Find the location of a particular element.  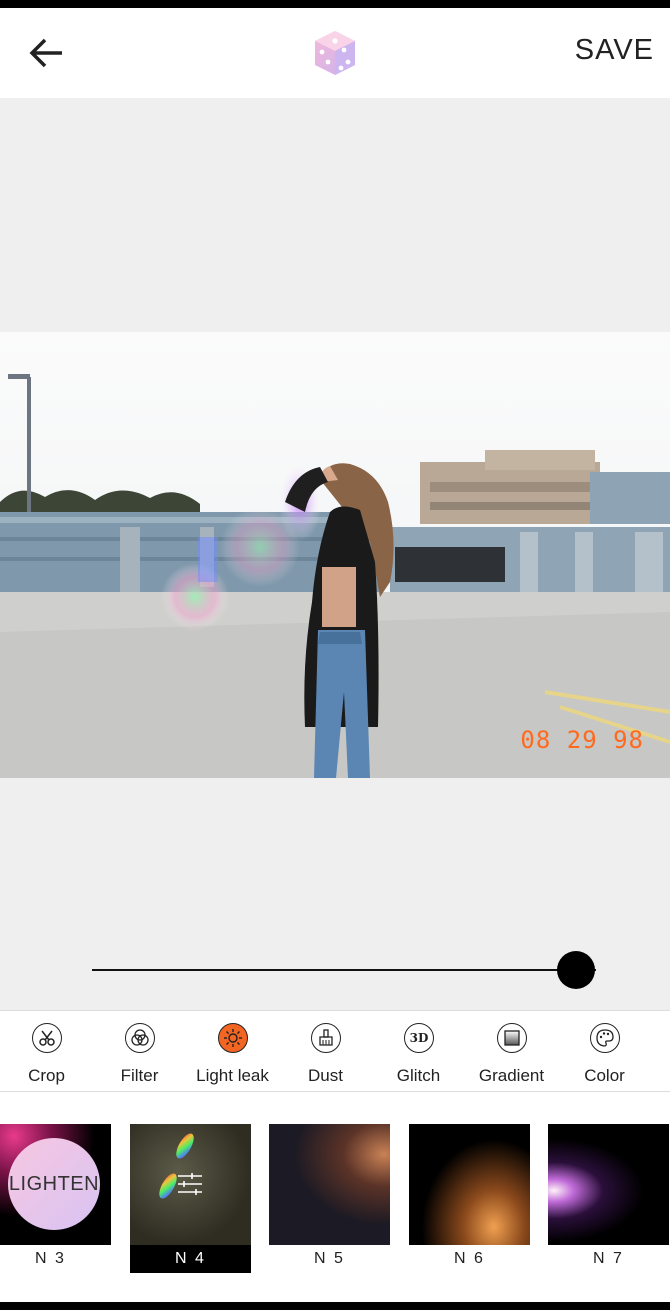

tool-crop: Crop is located at coordinates (46, 1052).